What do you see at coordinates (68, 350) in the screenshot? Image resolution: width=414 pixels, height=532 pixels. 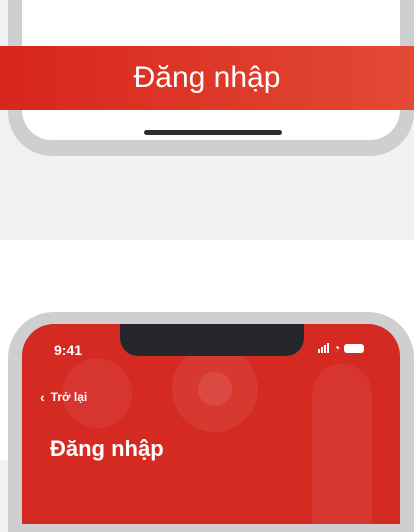 I see `status-time: 9:41` at bounding box center [68, 350].